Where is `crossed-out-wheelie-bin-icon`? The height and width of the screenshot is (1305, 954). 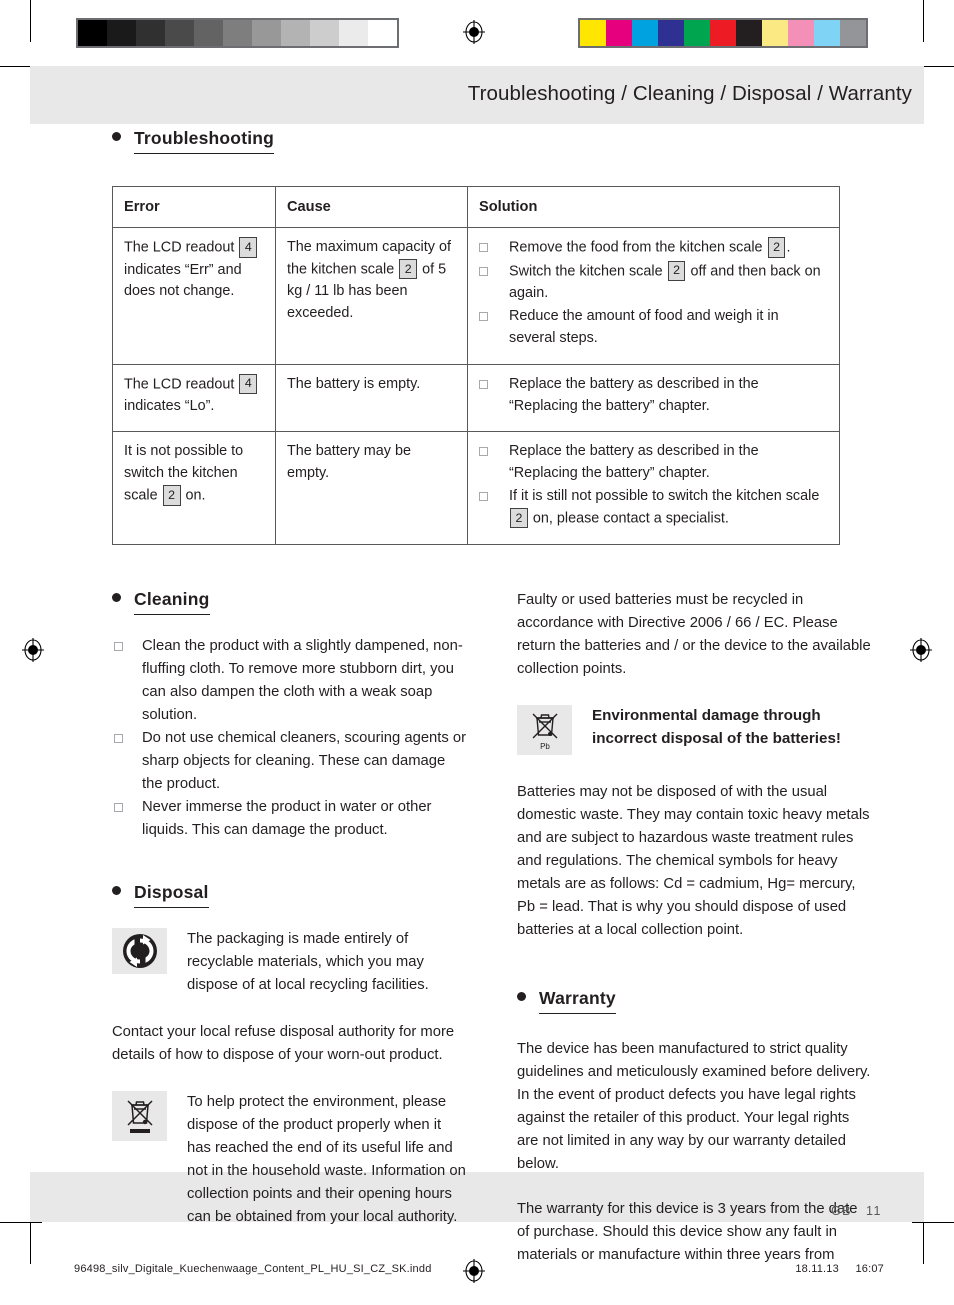 crossed-out-wheelie-bin-icon is located at coordinates (139, 1116).